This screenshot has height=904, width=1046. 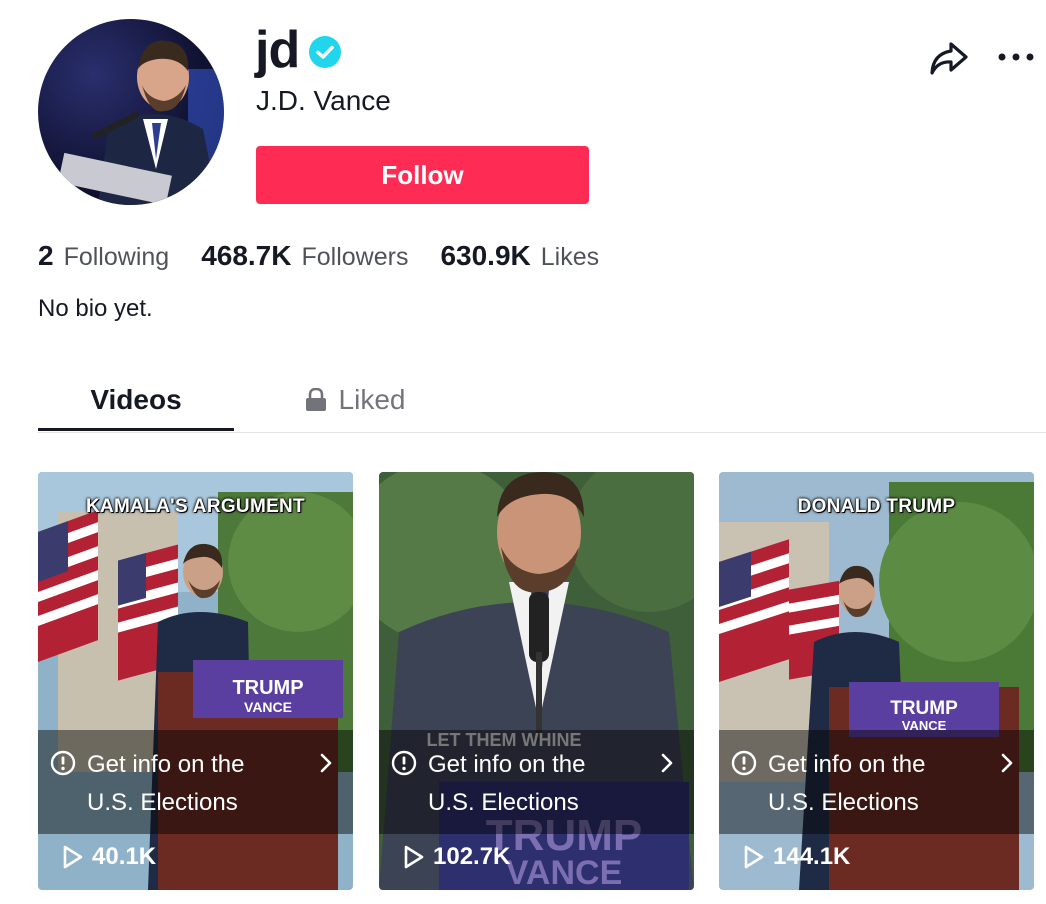 I want to click on stat-followers: 468.7K Followers, so click(x=304, y=256).